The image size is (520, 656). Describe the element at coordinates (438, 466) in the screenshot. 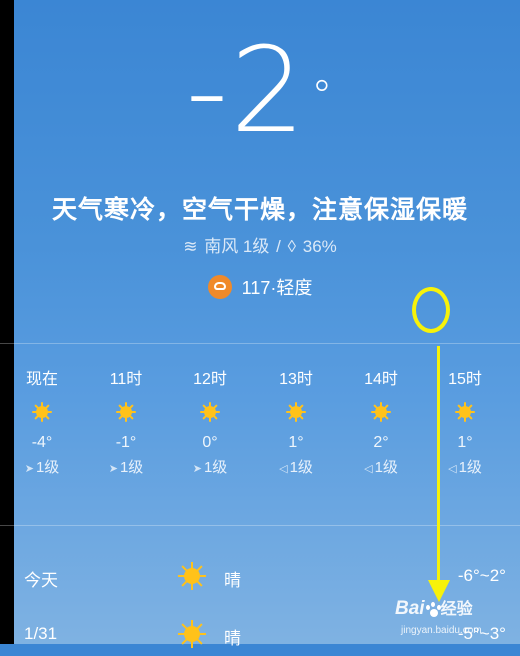

I see `annotation-arrow-line` at that location.